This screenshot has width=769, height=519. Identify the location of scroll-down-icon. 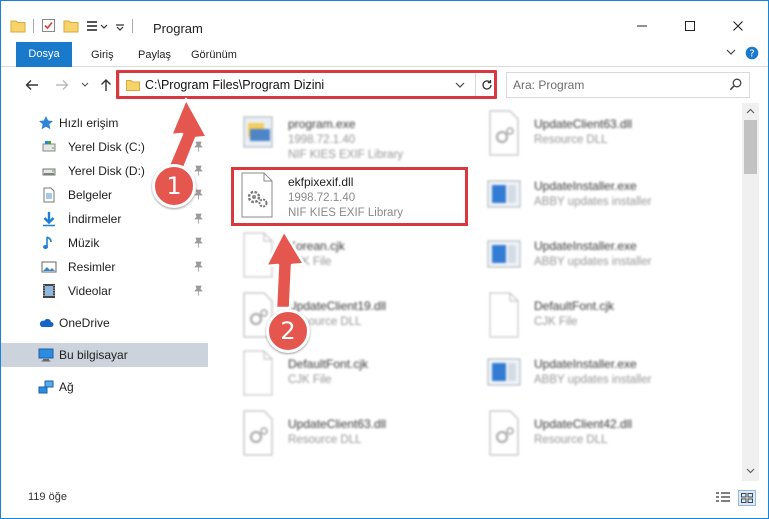
(750, 471).